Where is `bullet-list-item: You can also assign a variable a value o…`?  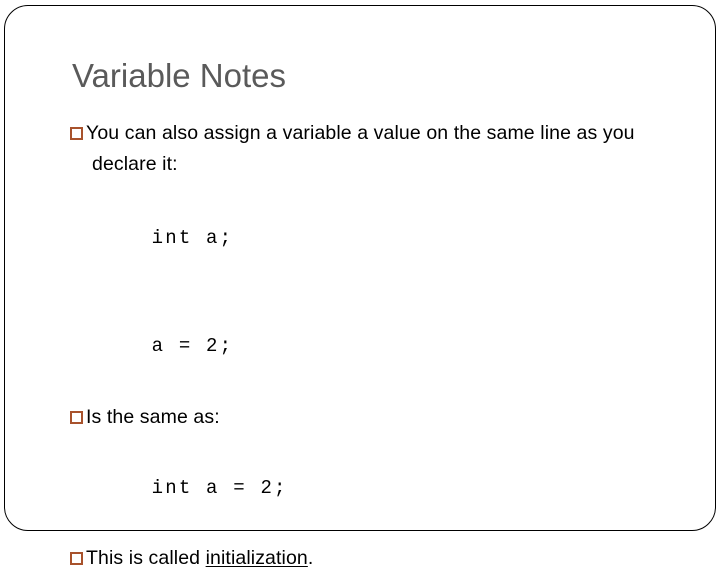
bullet-list-item: You can also assign a variable a value o… is located at coordinates (370, 149).